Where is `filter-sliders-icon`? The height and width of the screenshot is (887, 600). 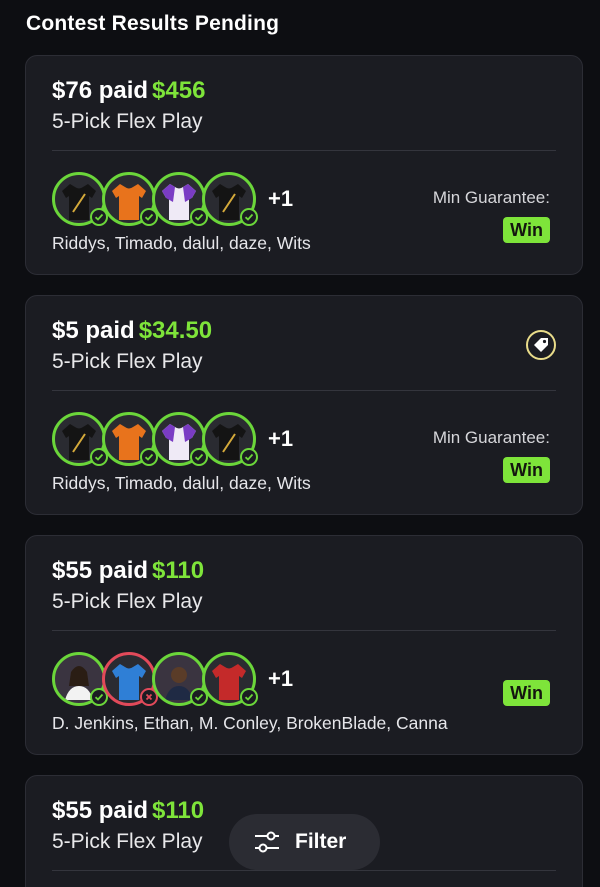 filter-sliders-icon is located at coordinates (267, 842).